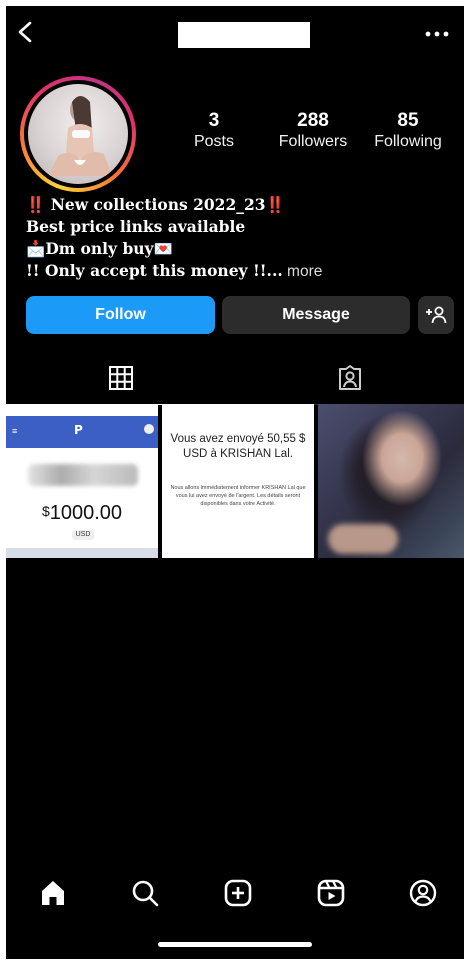 This screenshot has height=965, width=470. What do you see at coordinates (15, 431) in the screenshot?
I see `menu-icon: ≡` at bounding box center [15, 431].